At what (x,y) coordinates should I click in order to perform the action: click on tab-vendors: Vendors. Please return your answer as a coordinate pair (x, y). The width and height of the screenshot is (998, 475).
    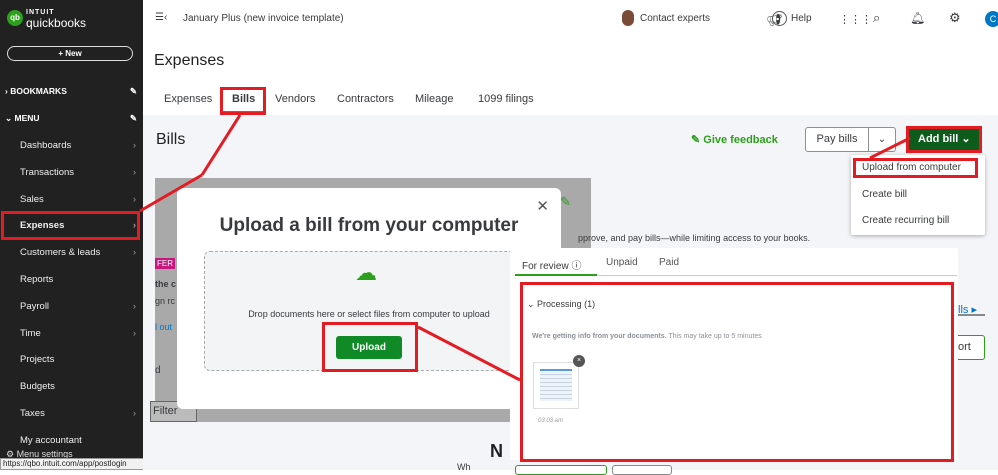
    Looking at the image, I should click on (295, 99).